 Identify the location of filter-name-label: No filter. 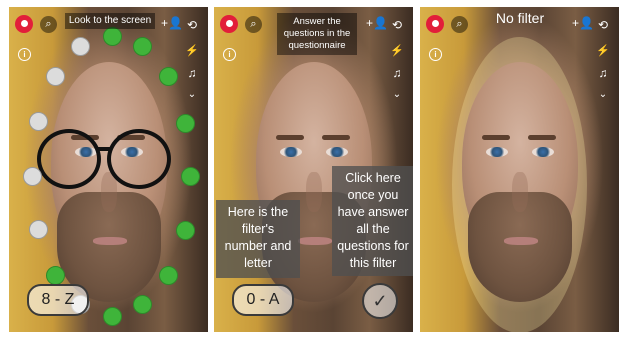
(520, 18).